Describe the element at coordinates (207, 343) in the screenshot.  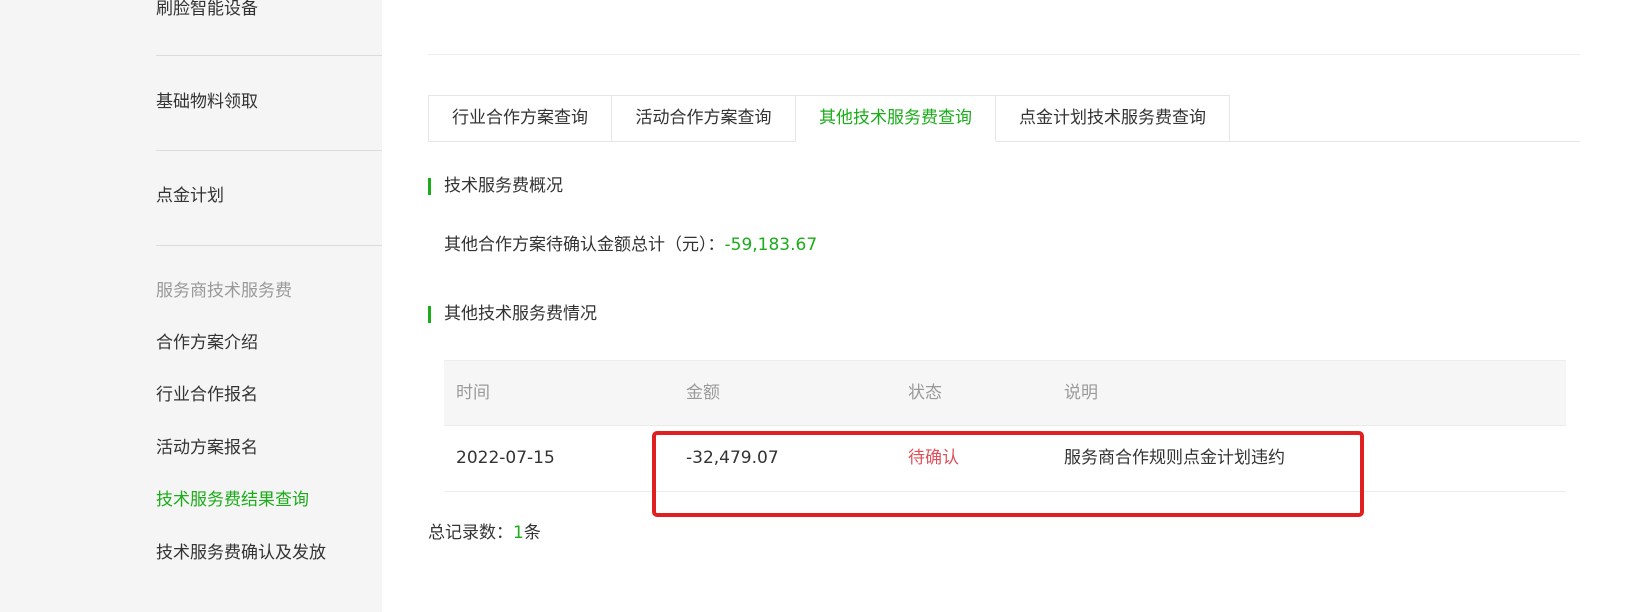
I see `sidebar-item-plan-intro: 合作方案介绍` at that location.